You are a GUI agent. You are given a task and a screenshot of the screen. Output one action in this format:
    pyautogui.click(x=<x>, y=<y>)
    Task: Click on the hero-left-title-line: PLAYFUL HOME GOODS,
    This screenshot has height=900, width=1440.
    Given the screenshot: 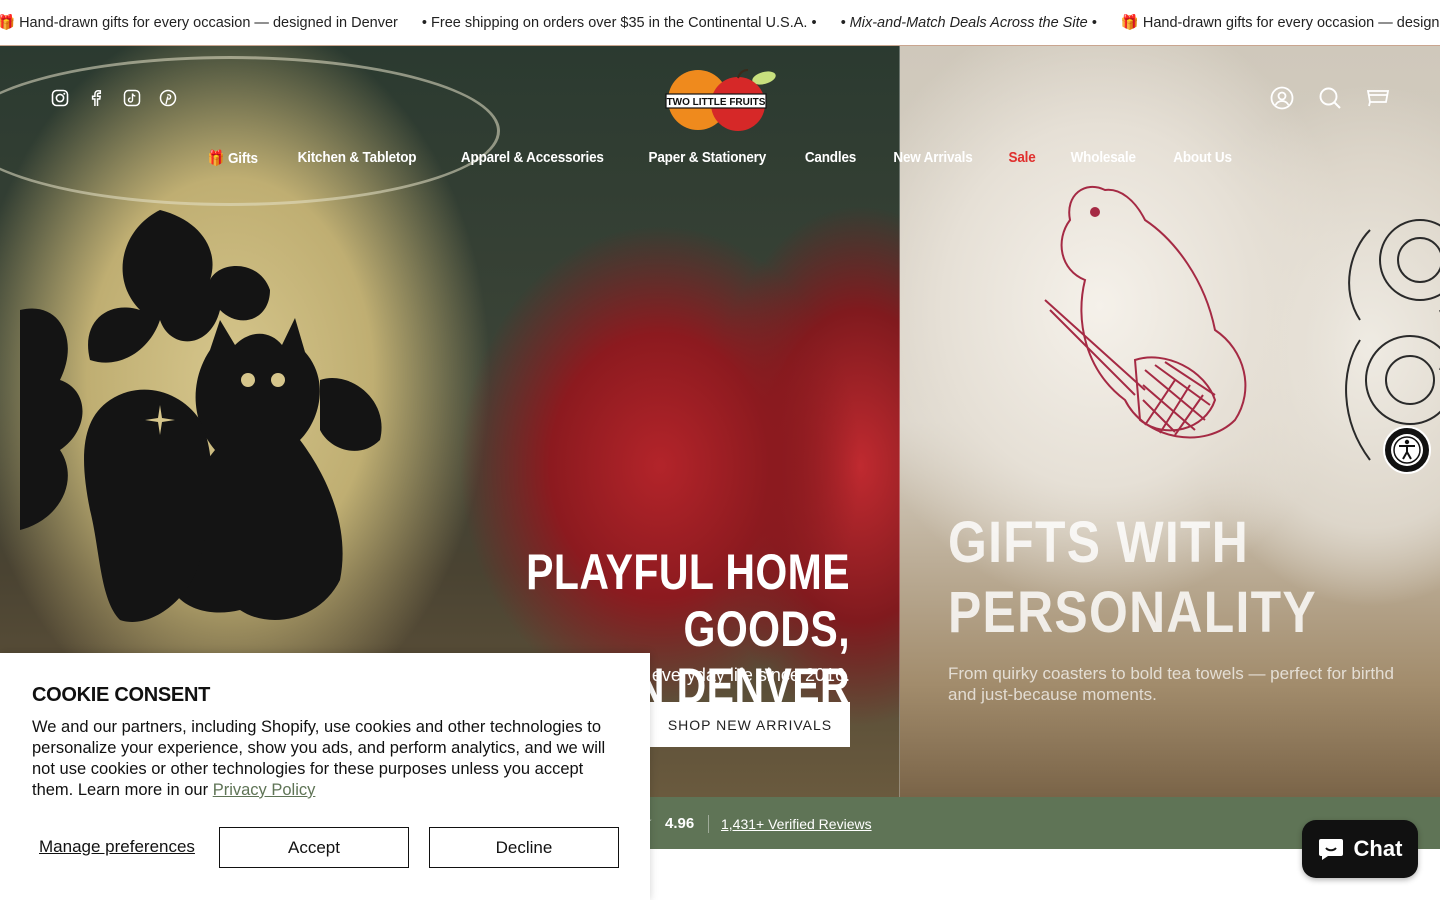 What is the action you would take?
    pyautogui.click(x=688, y=600)
    